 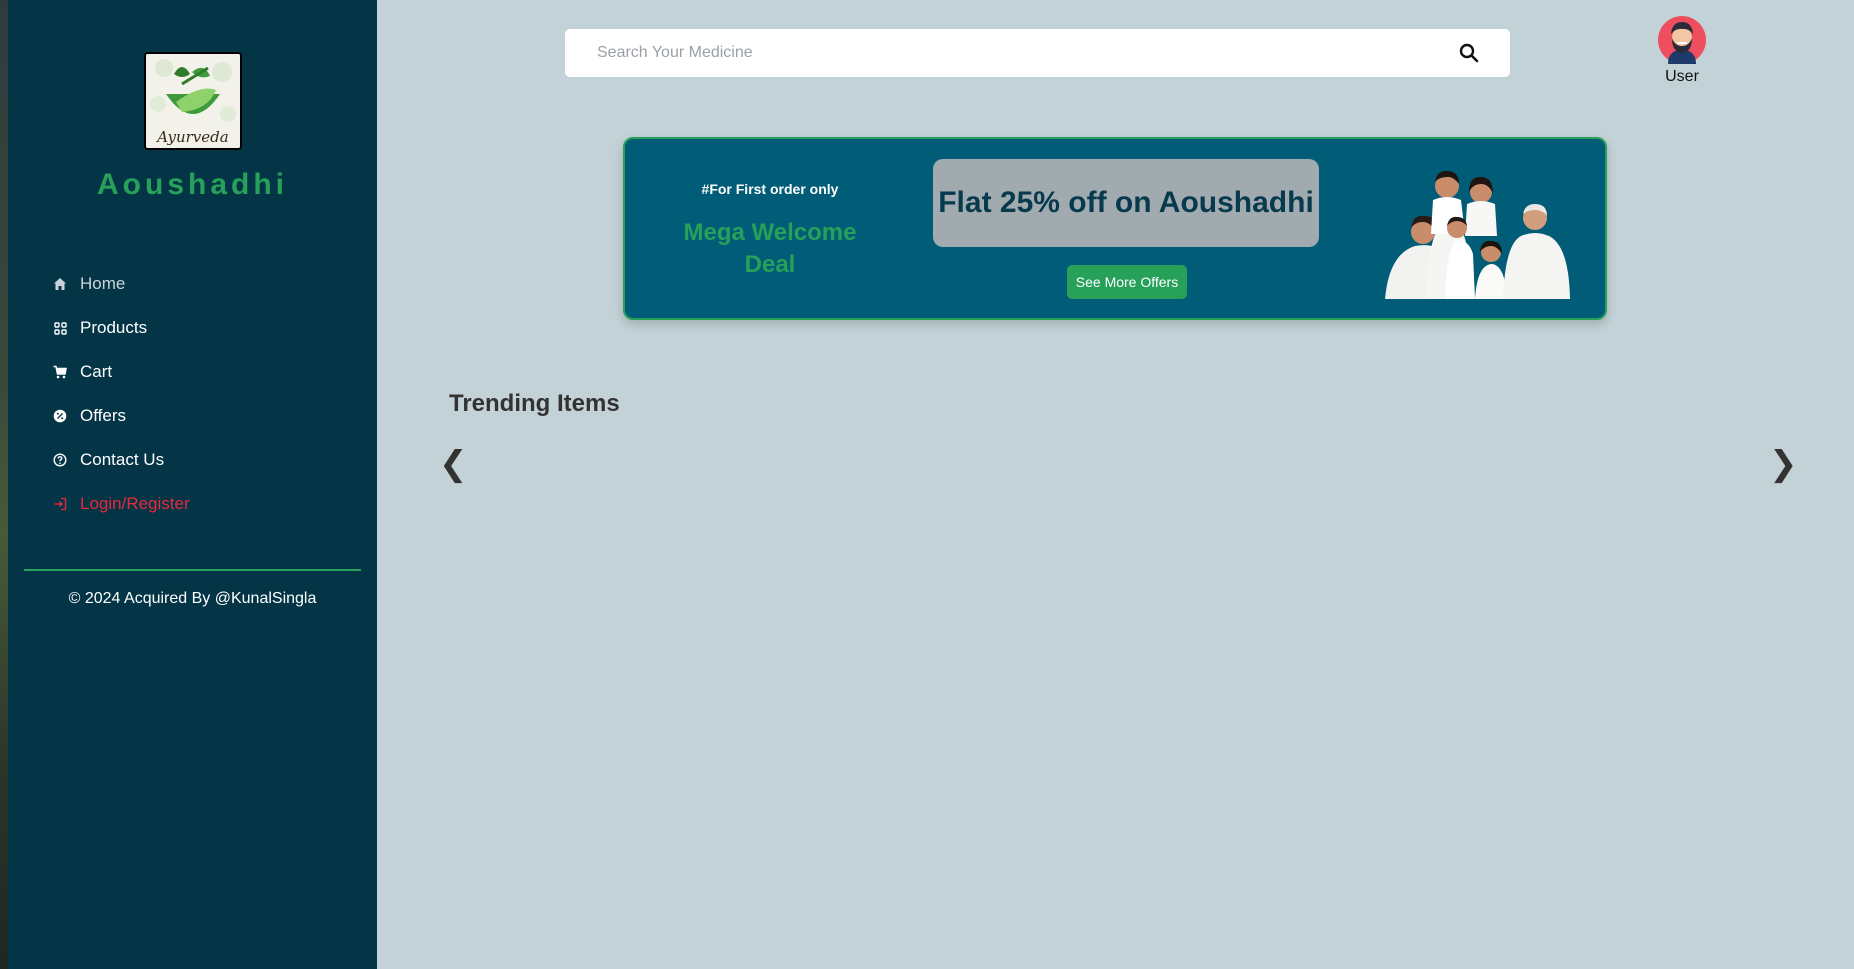 I want to click on nav-item-label: Home, so click(x=103, y=283).